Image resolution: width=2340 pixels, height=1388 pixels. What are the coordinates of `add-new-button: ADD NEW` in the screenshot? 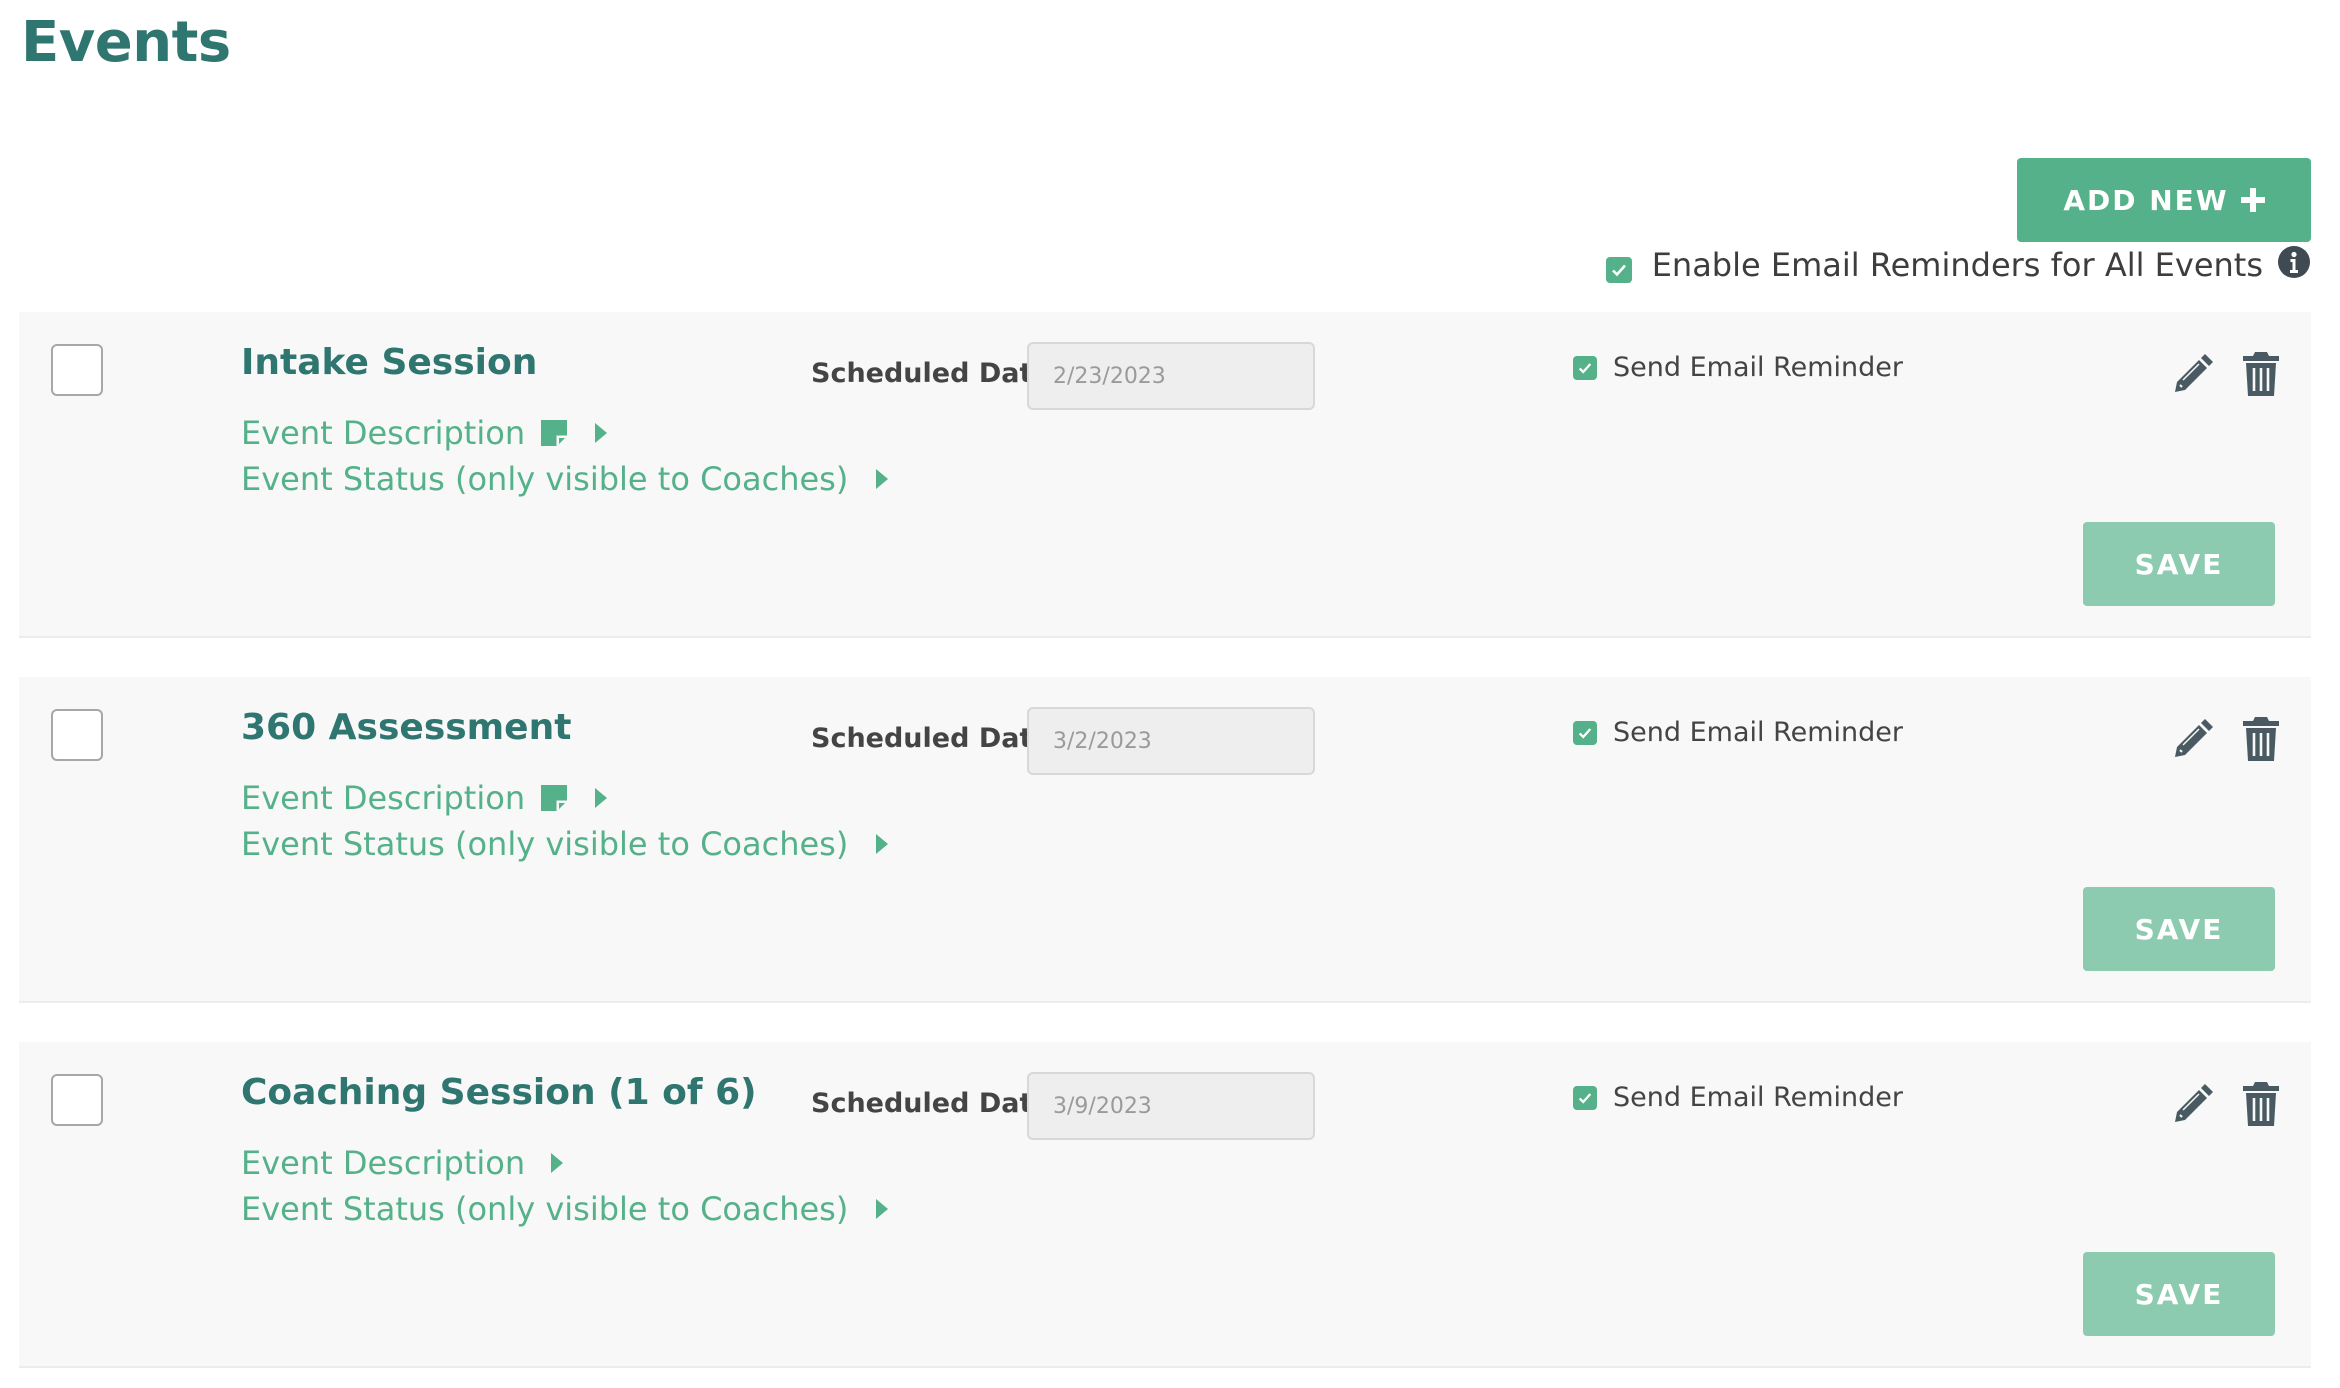 It's located at (2164, 200).